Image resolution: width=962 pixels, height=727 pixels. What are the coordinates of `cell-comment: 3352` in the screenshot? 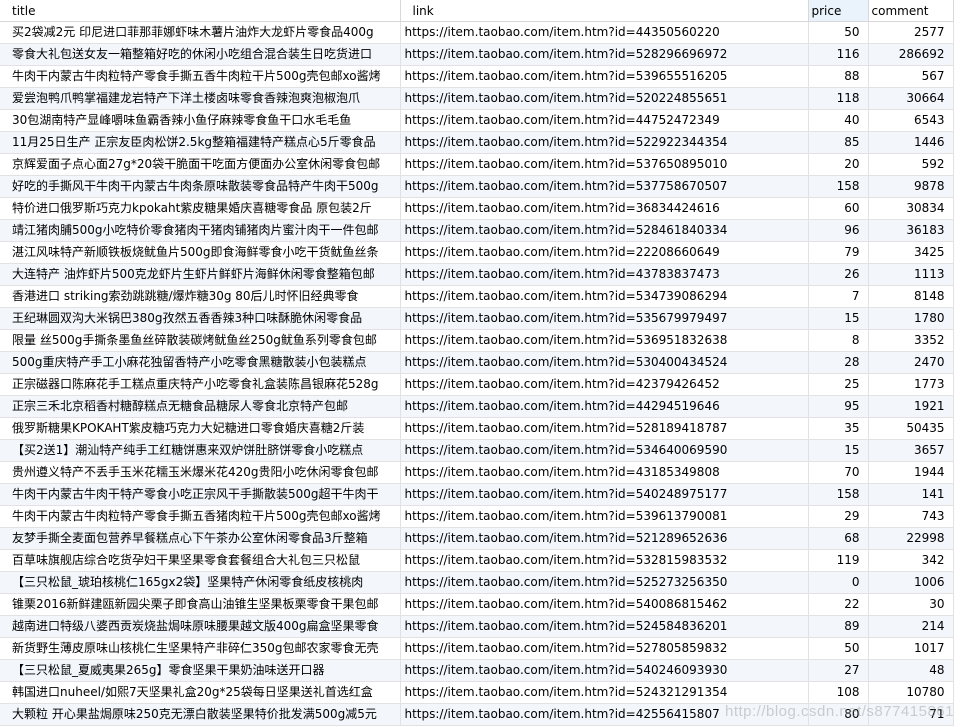 It's located at (911, 340).